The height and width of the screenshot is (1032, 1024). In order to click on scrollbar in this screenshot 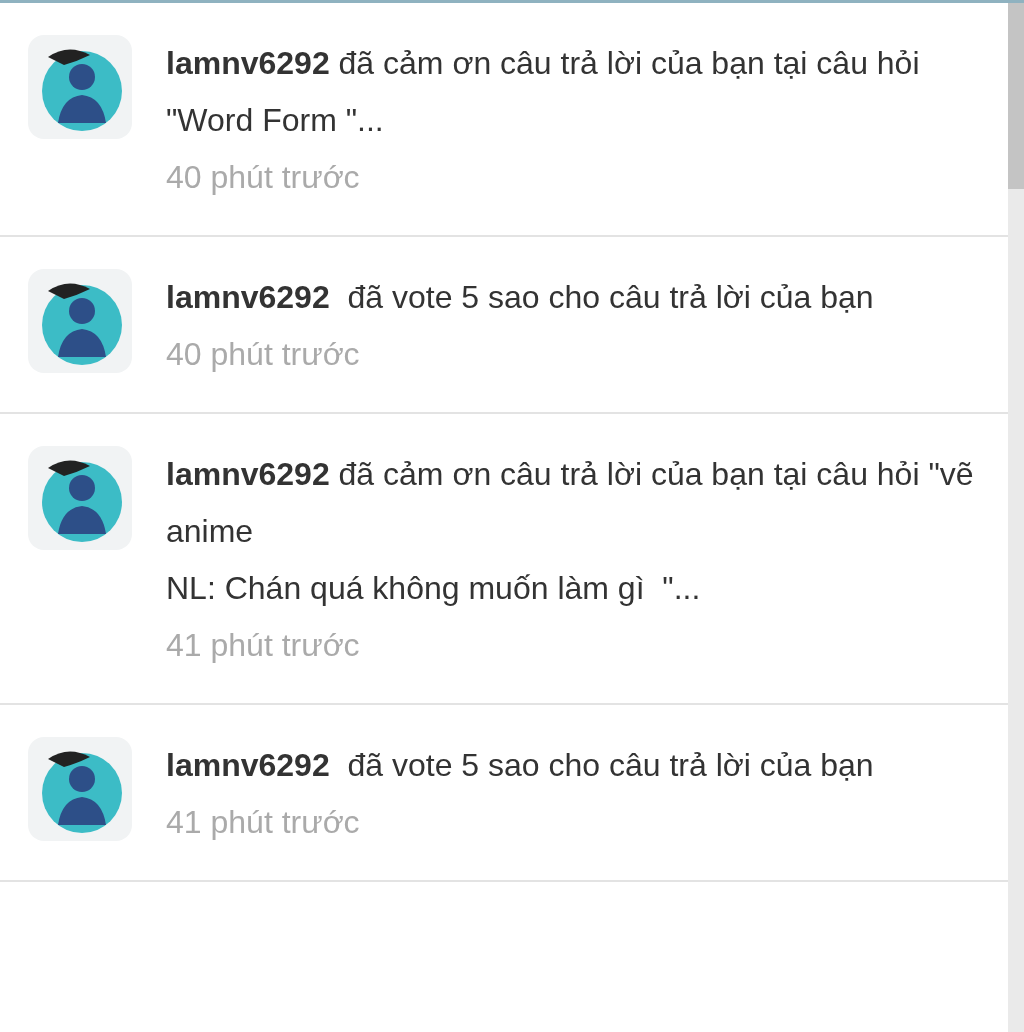, I will do `click(1016, 517)`.